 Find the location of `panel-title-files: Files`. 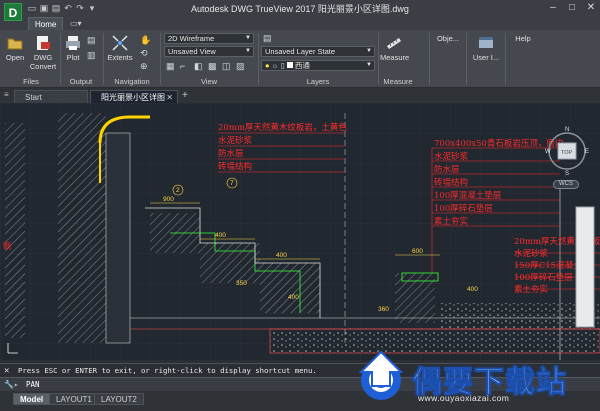

panel-title-files: Files is located at coordinates (31, 81).